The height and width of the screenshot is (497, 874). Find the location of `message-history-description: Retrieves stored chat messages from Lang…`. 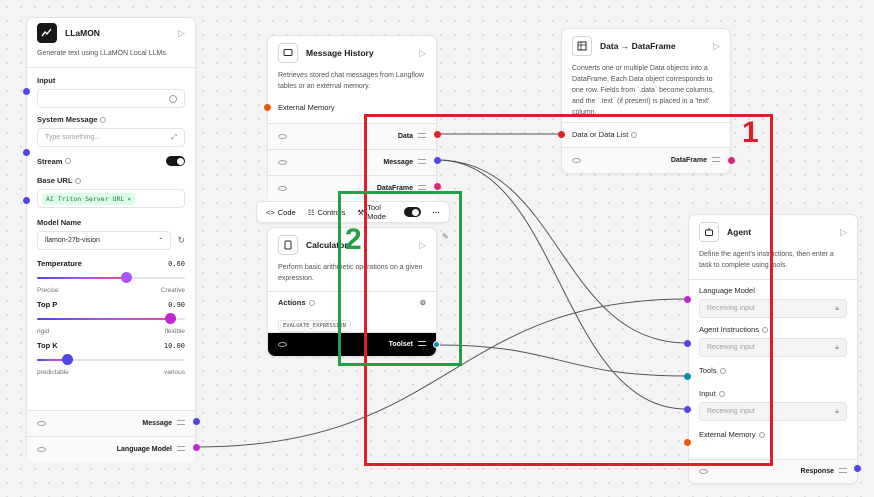

message-history-description: Retrieves stored chat messages from Lang… is located at coordinates (351, 81).